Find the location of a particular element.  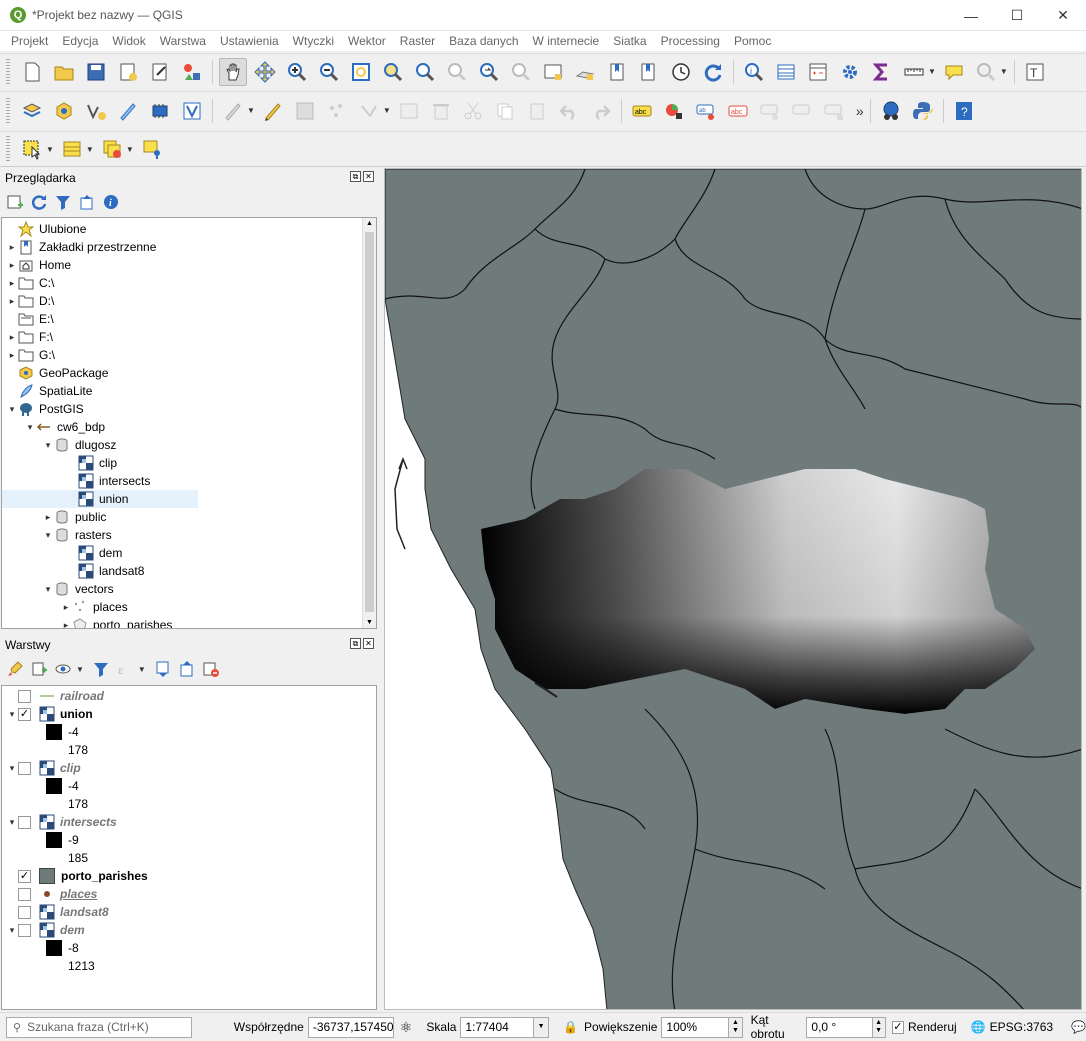

processing-toolbox-icon is located at coordinates (850, 72).